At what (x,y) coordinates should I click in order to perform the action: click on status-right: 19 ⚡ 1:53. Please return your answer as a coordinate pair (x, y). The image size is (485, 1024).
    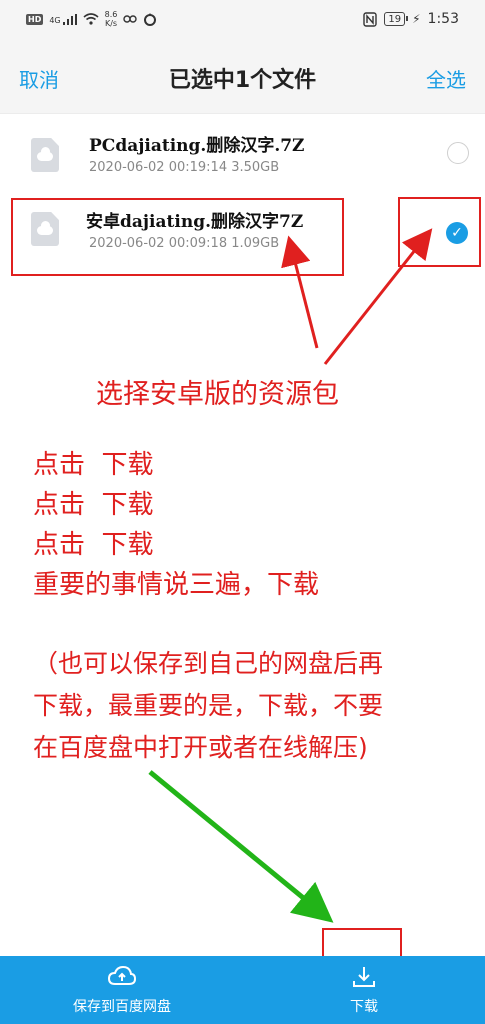
    Looking at the image, I should click on (411, 19).